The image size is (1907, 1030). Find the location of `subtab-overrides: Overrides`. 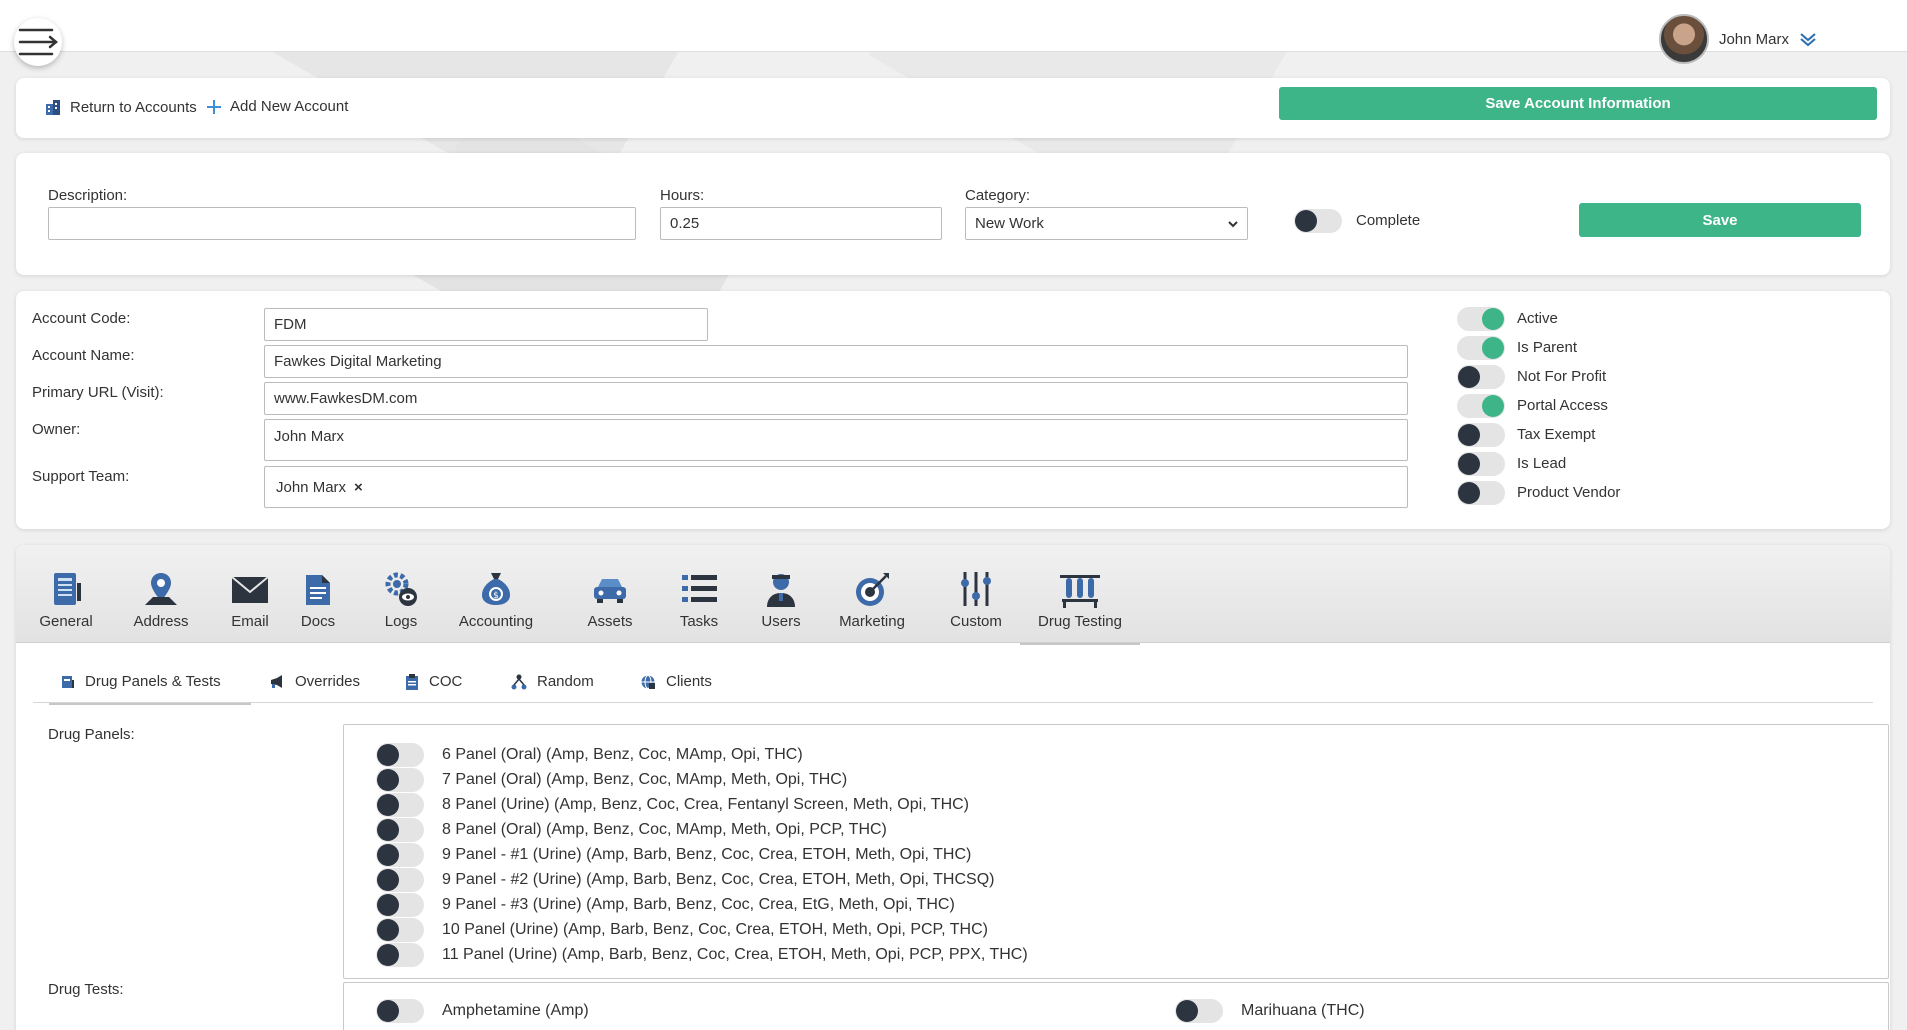

subtab-overrides: Overrides is located at coordinates (314, 681).